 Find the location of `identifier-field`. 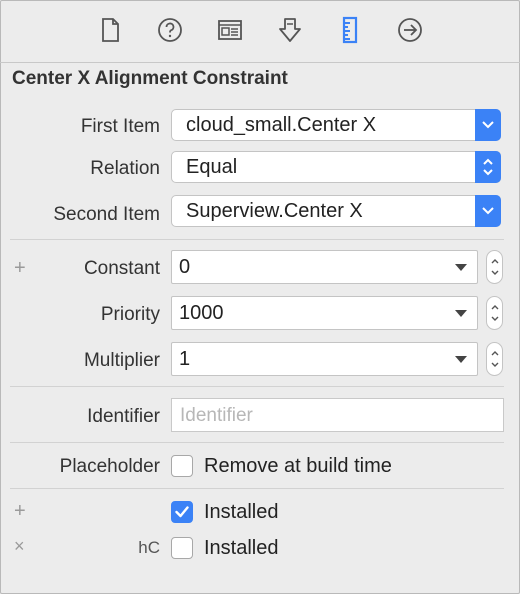

identifier-field is located at coordinates (337, 415).